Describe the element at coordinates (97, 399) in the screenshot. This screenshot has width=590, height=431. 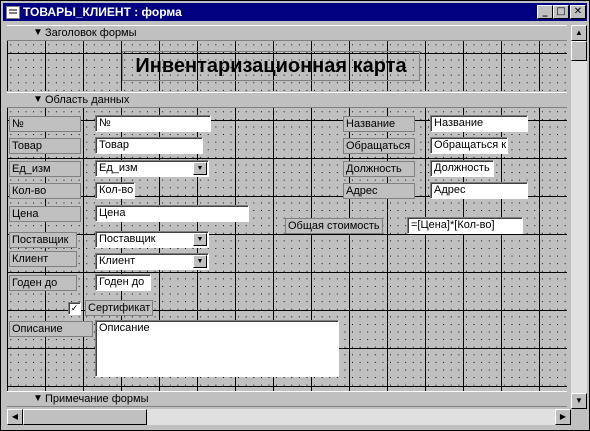
I see `form-footer-label: Примечание формы` at that location.